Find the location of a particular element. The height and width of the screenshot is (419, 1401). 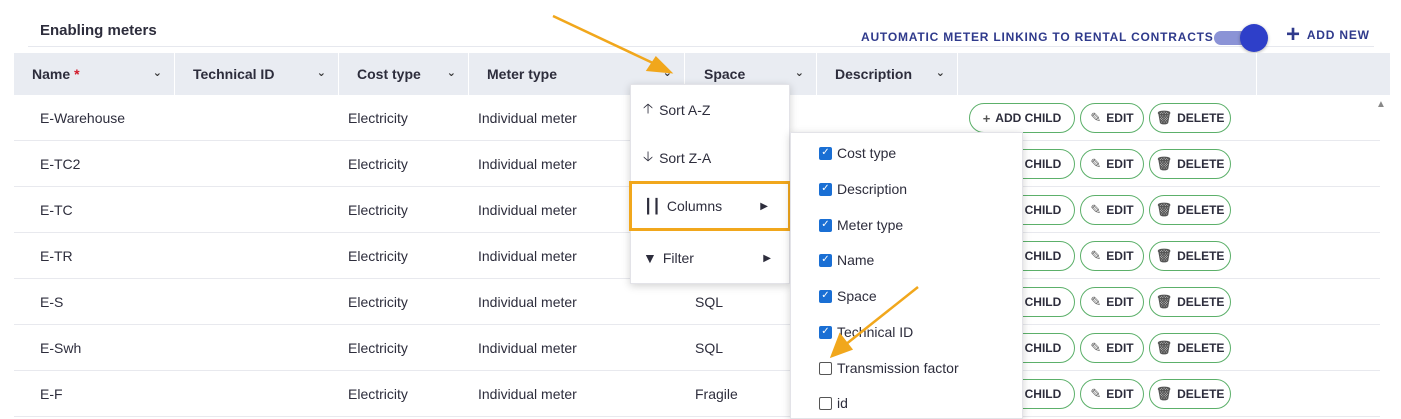

cell-name: E-Warehouse is located at coordinates (83, 118).